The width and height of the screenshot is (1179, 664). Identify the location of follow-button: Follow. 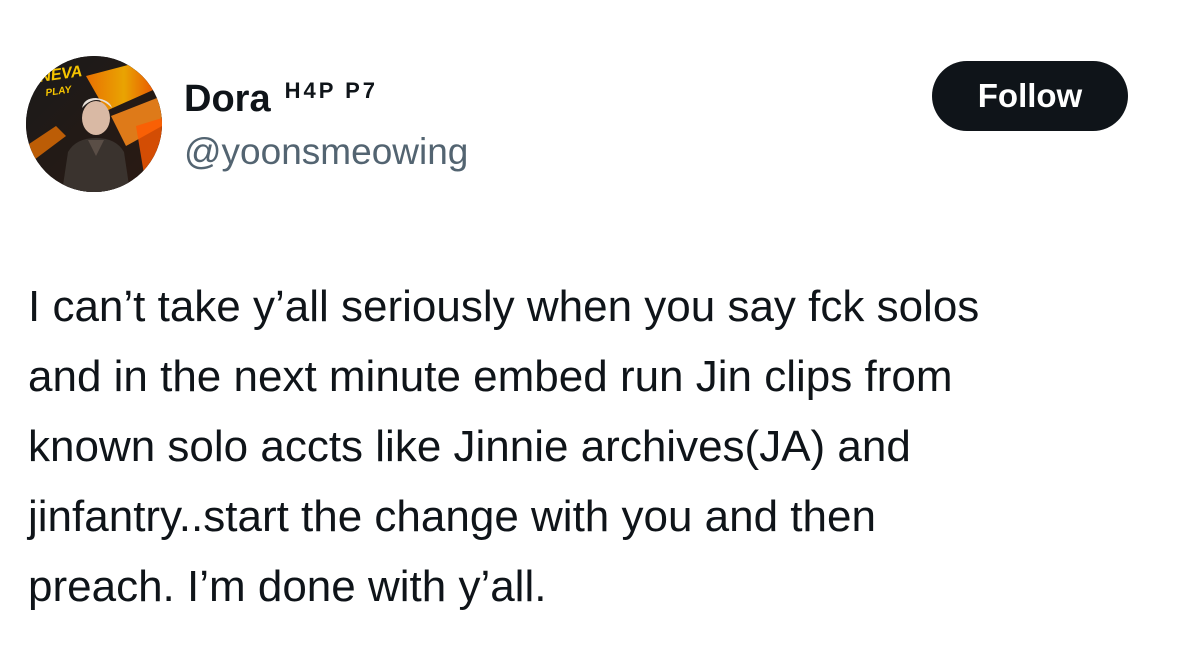
(1030, 96).